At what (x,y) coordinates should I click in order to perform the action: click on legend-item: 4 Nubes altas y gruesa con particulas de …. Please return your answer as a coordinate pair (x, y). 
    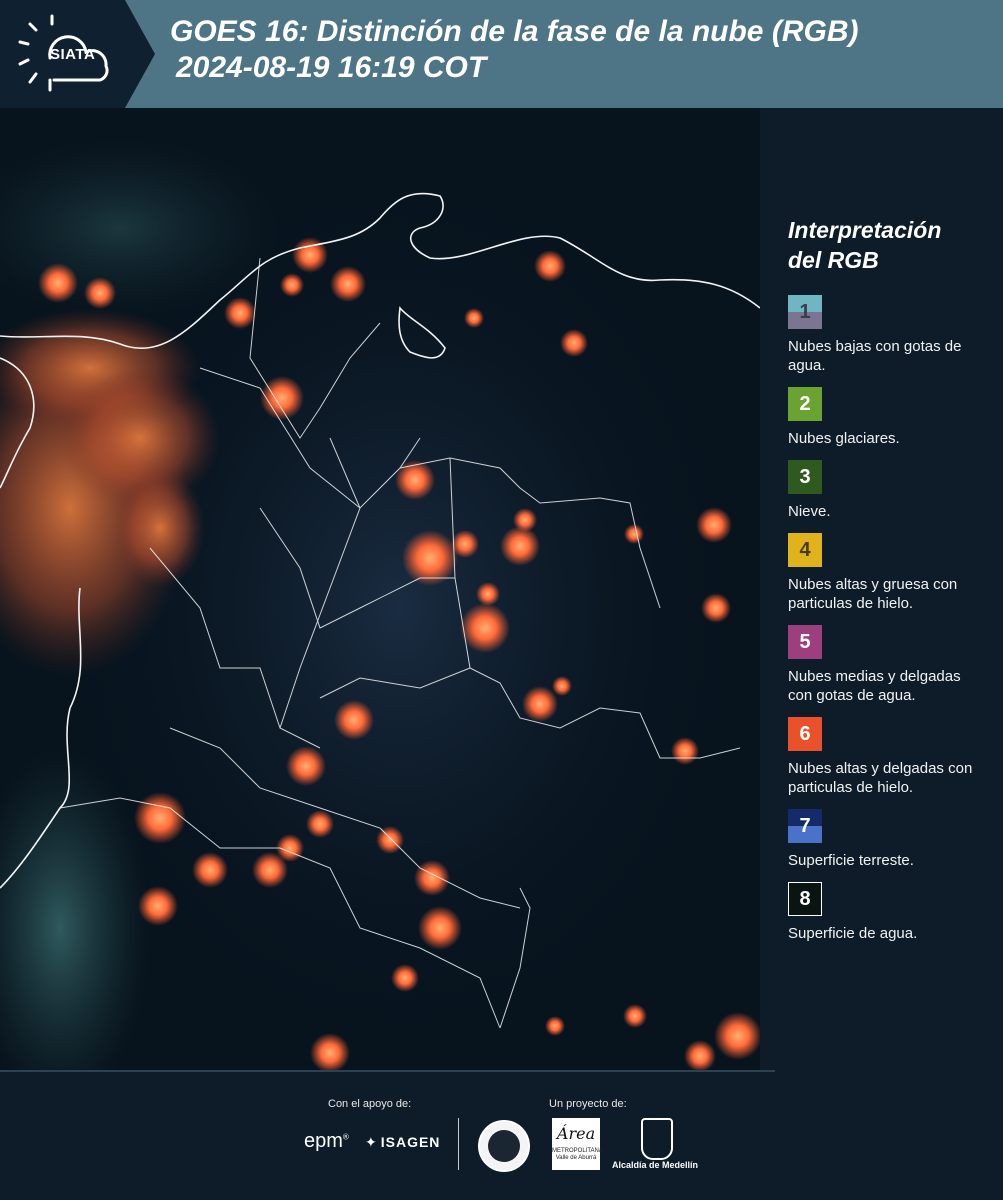
    Looking at the image, I should click on (888, 573).